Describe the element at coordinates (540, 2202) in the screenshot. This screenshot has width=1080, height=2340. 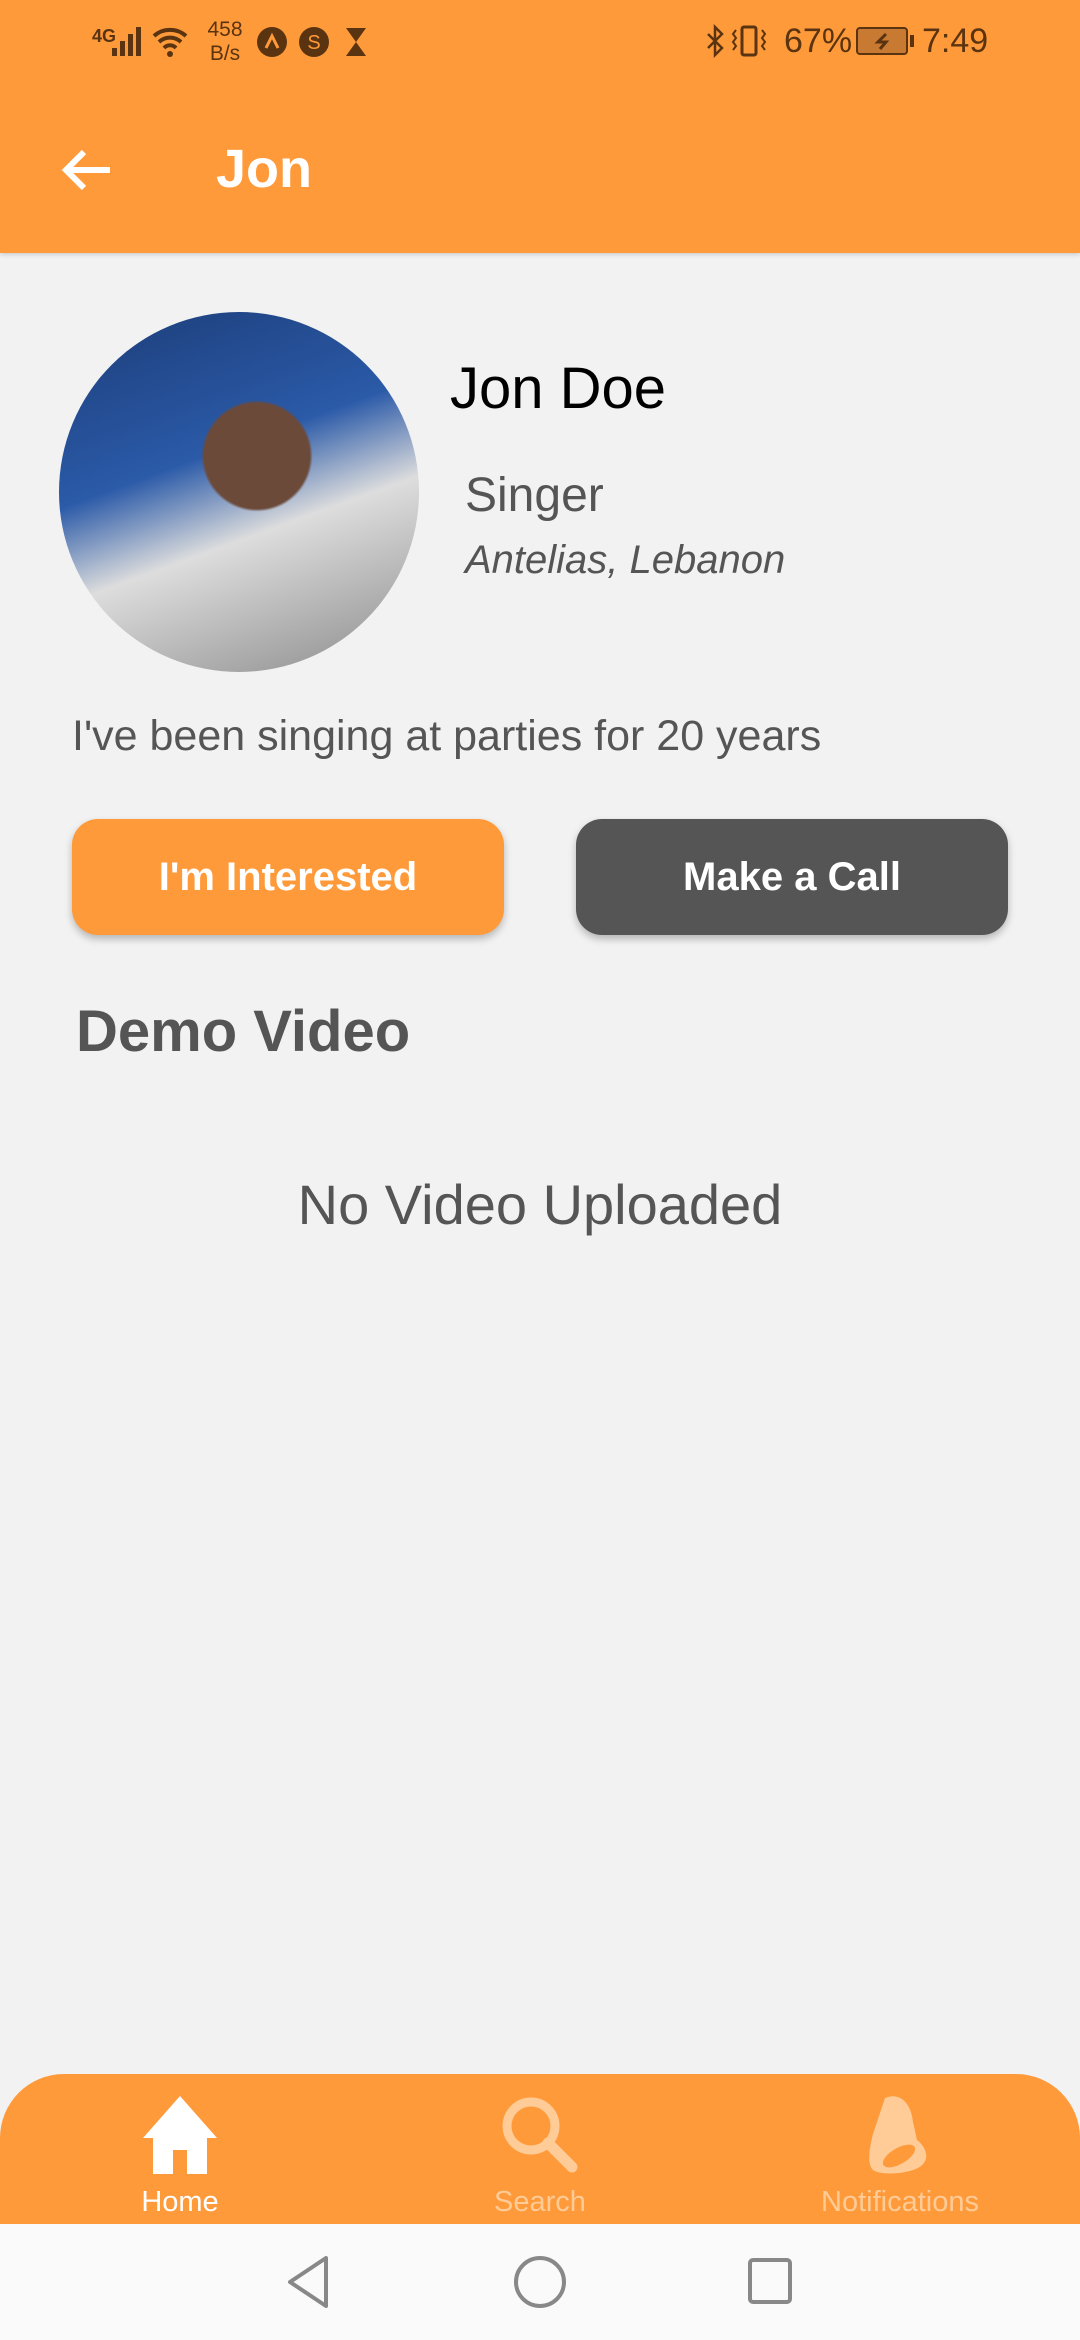
I see `nav-label: Search` at that location.